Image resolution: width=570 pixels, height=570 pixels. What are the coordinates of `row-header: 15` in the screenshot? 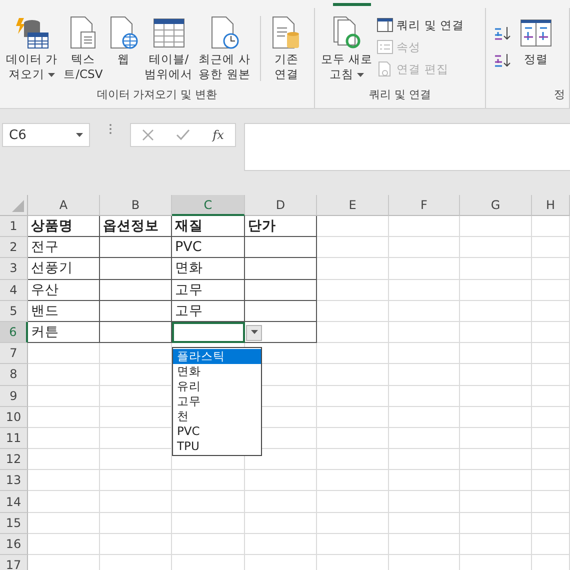 It's located at (14, 523).